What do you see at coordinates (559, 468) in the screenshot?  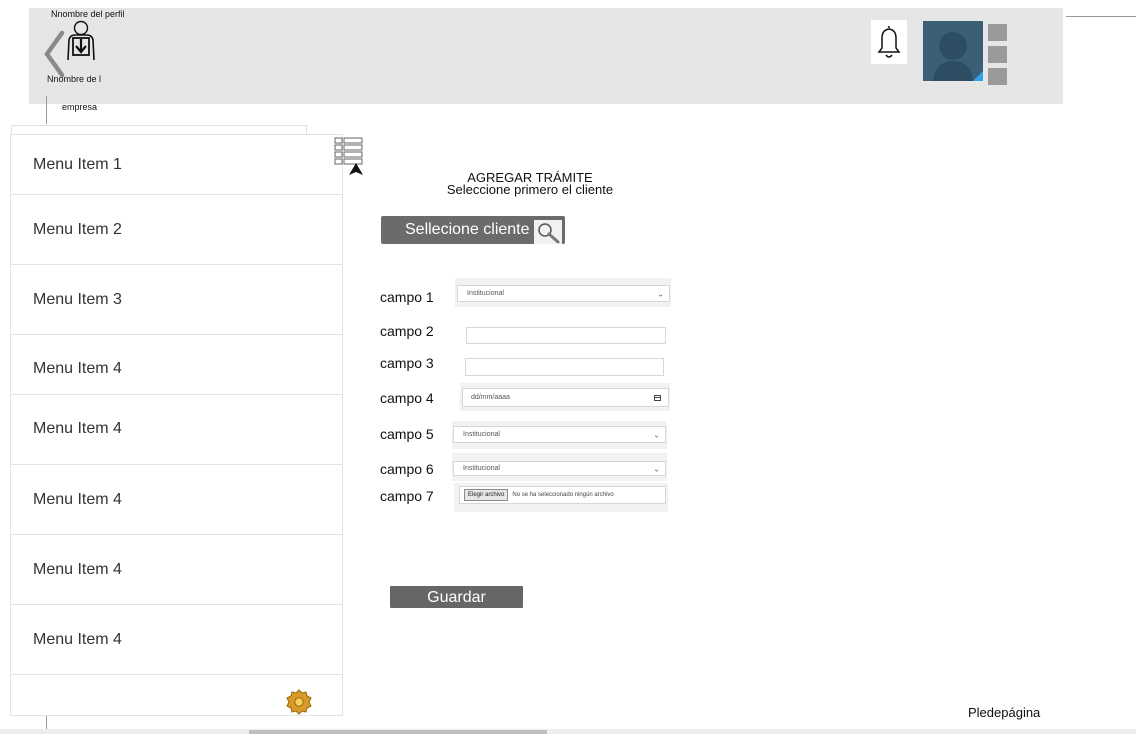 I see `campo-6-select: Institucional ⌄` at bounding box center [559, 468].